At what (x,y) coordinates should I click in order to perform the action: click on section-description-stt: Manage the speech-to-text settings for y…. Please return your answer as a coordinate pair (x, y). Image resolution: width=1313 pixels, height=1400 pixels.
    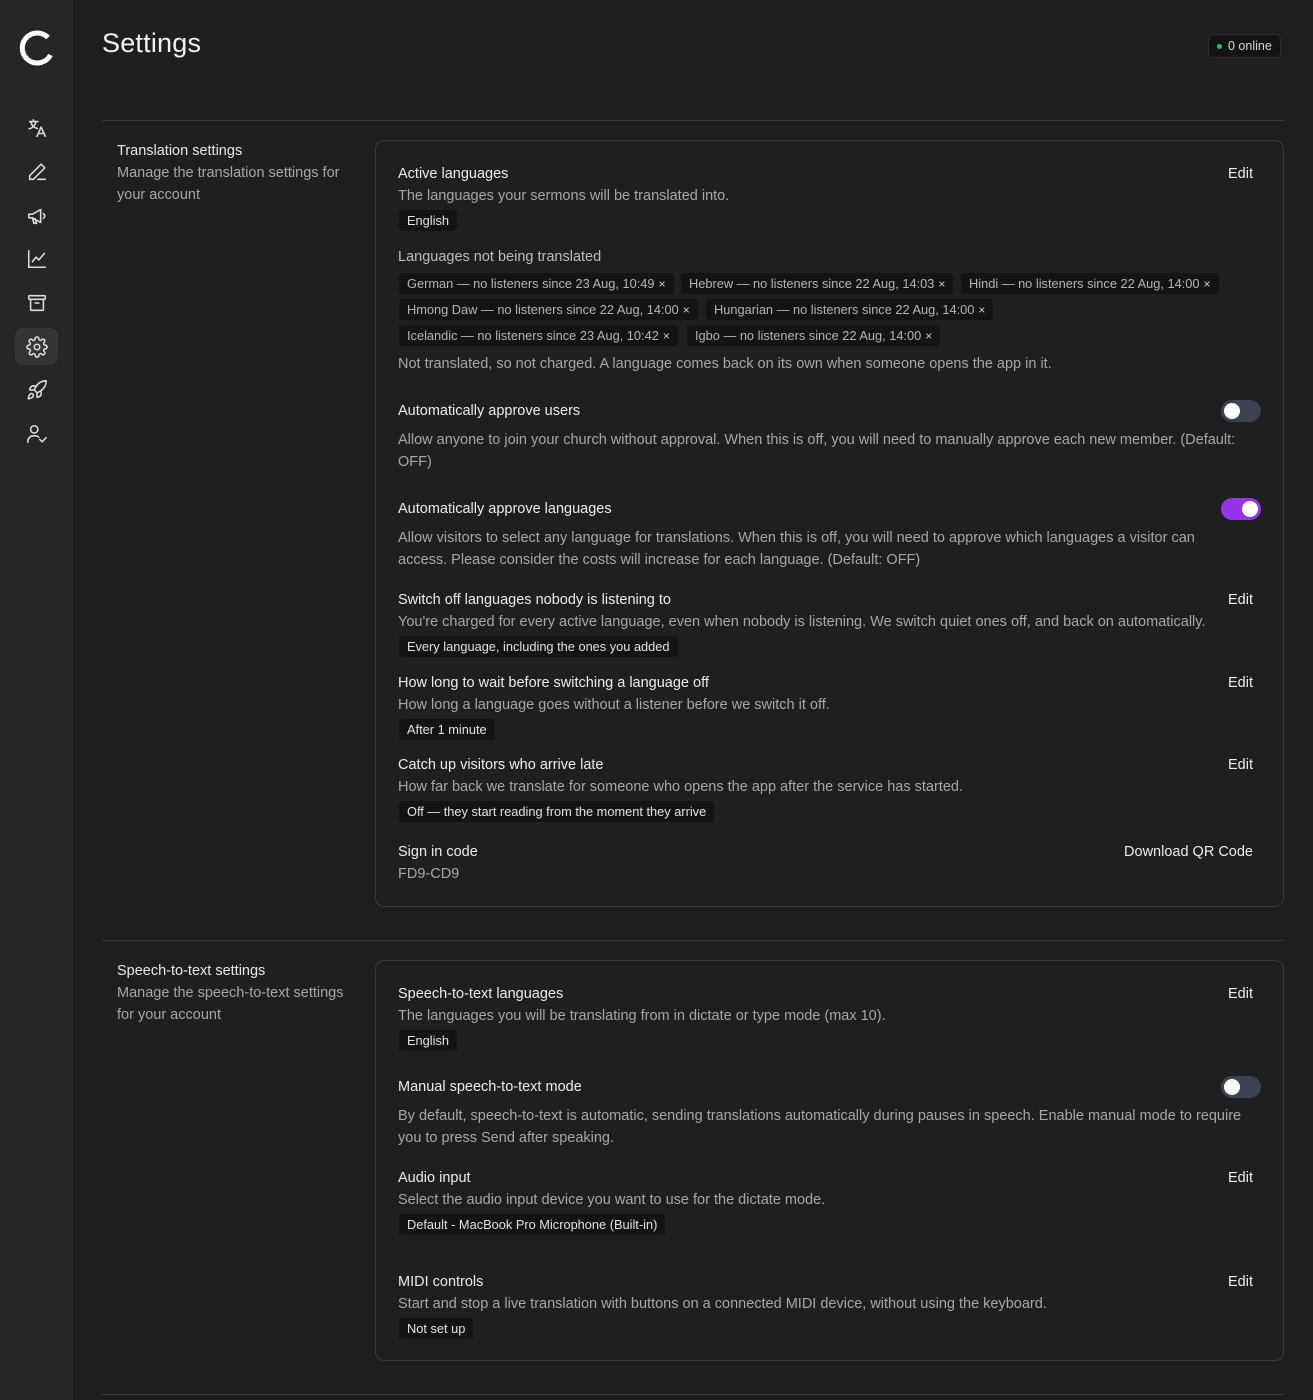
    Looking at the image, I should click on (230, 1004).